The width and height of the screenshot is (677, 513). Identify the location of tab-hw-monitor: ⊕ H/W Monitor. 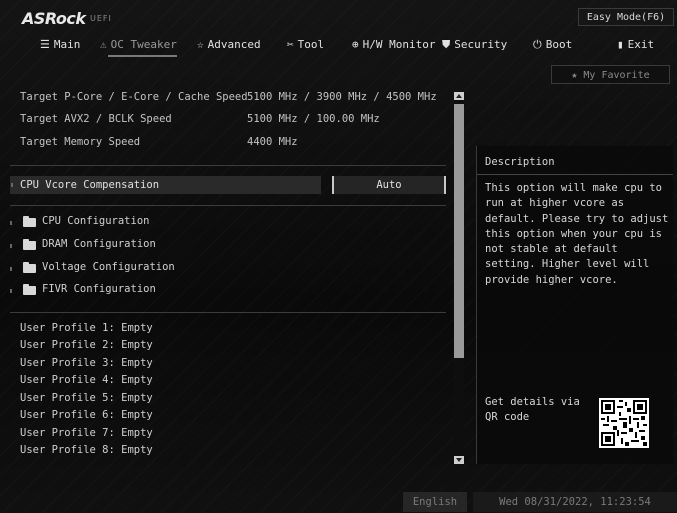
(393, 47).